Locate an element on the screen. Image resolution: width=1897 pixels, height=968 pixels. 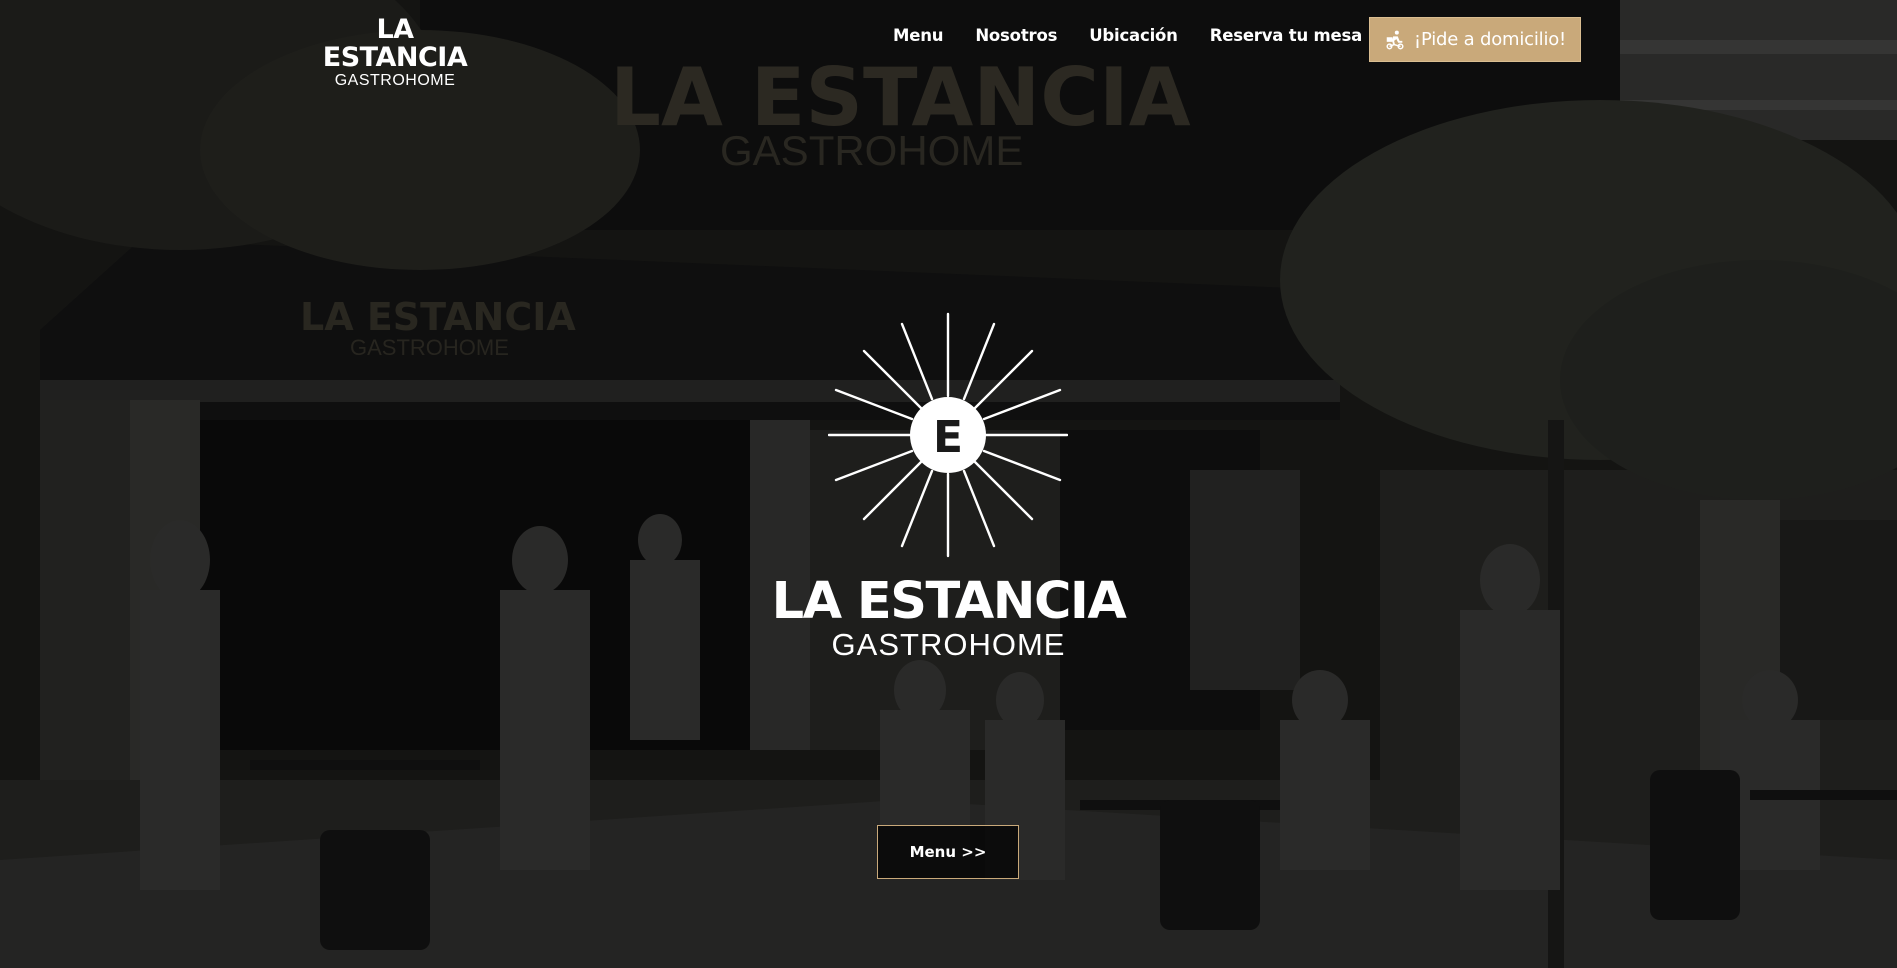
site-logo: LA ESTANCIA GASTROHOME is located at coordinates (395, 53).